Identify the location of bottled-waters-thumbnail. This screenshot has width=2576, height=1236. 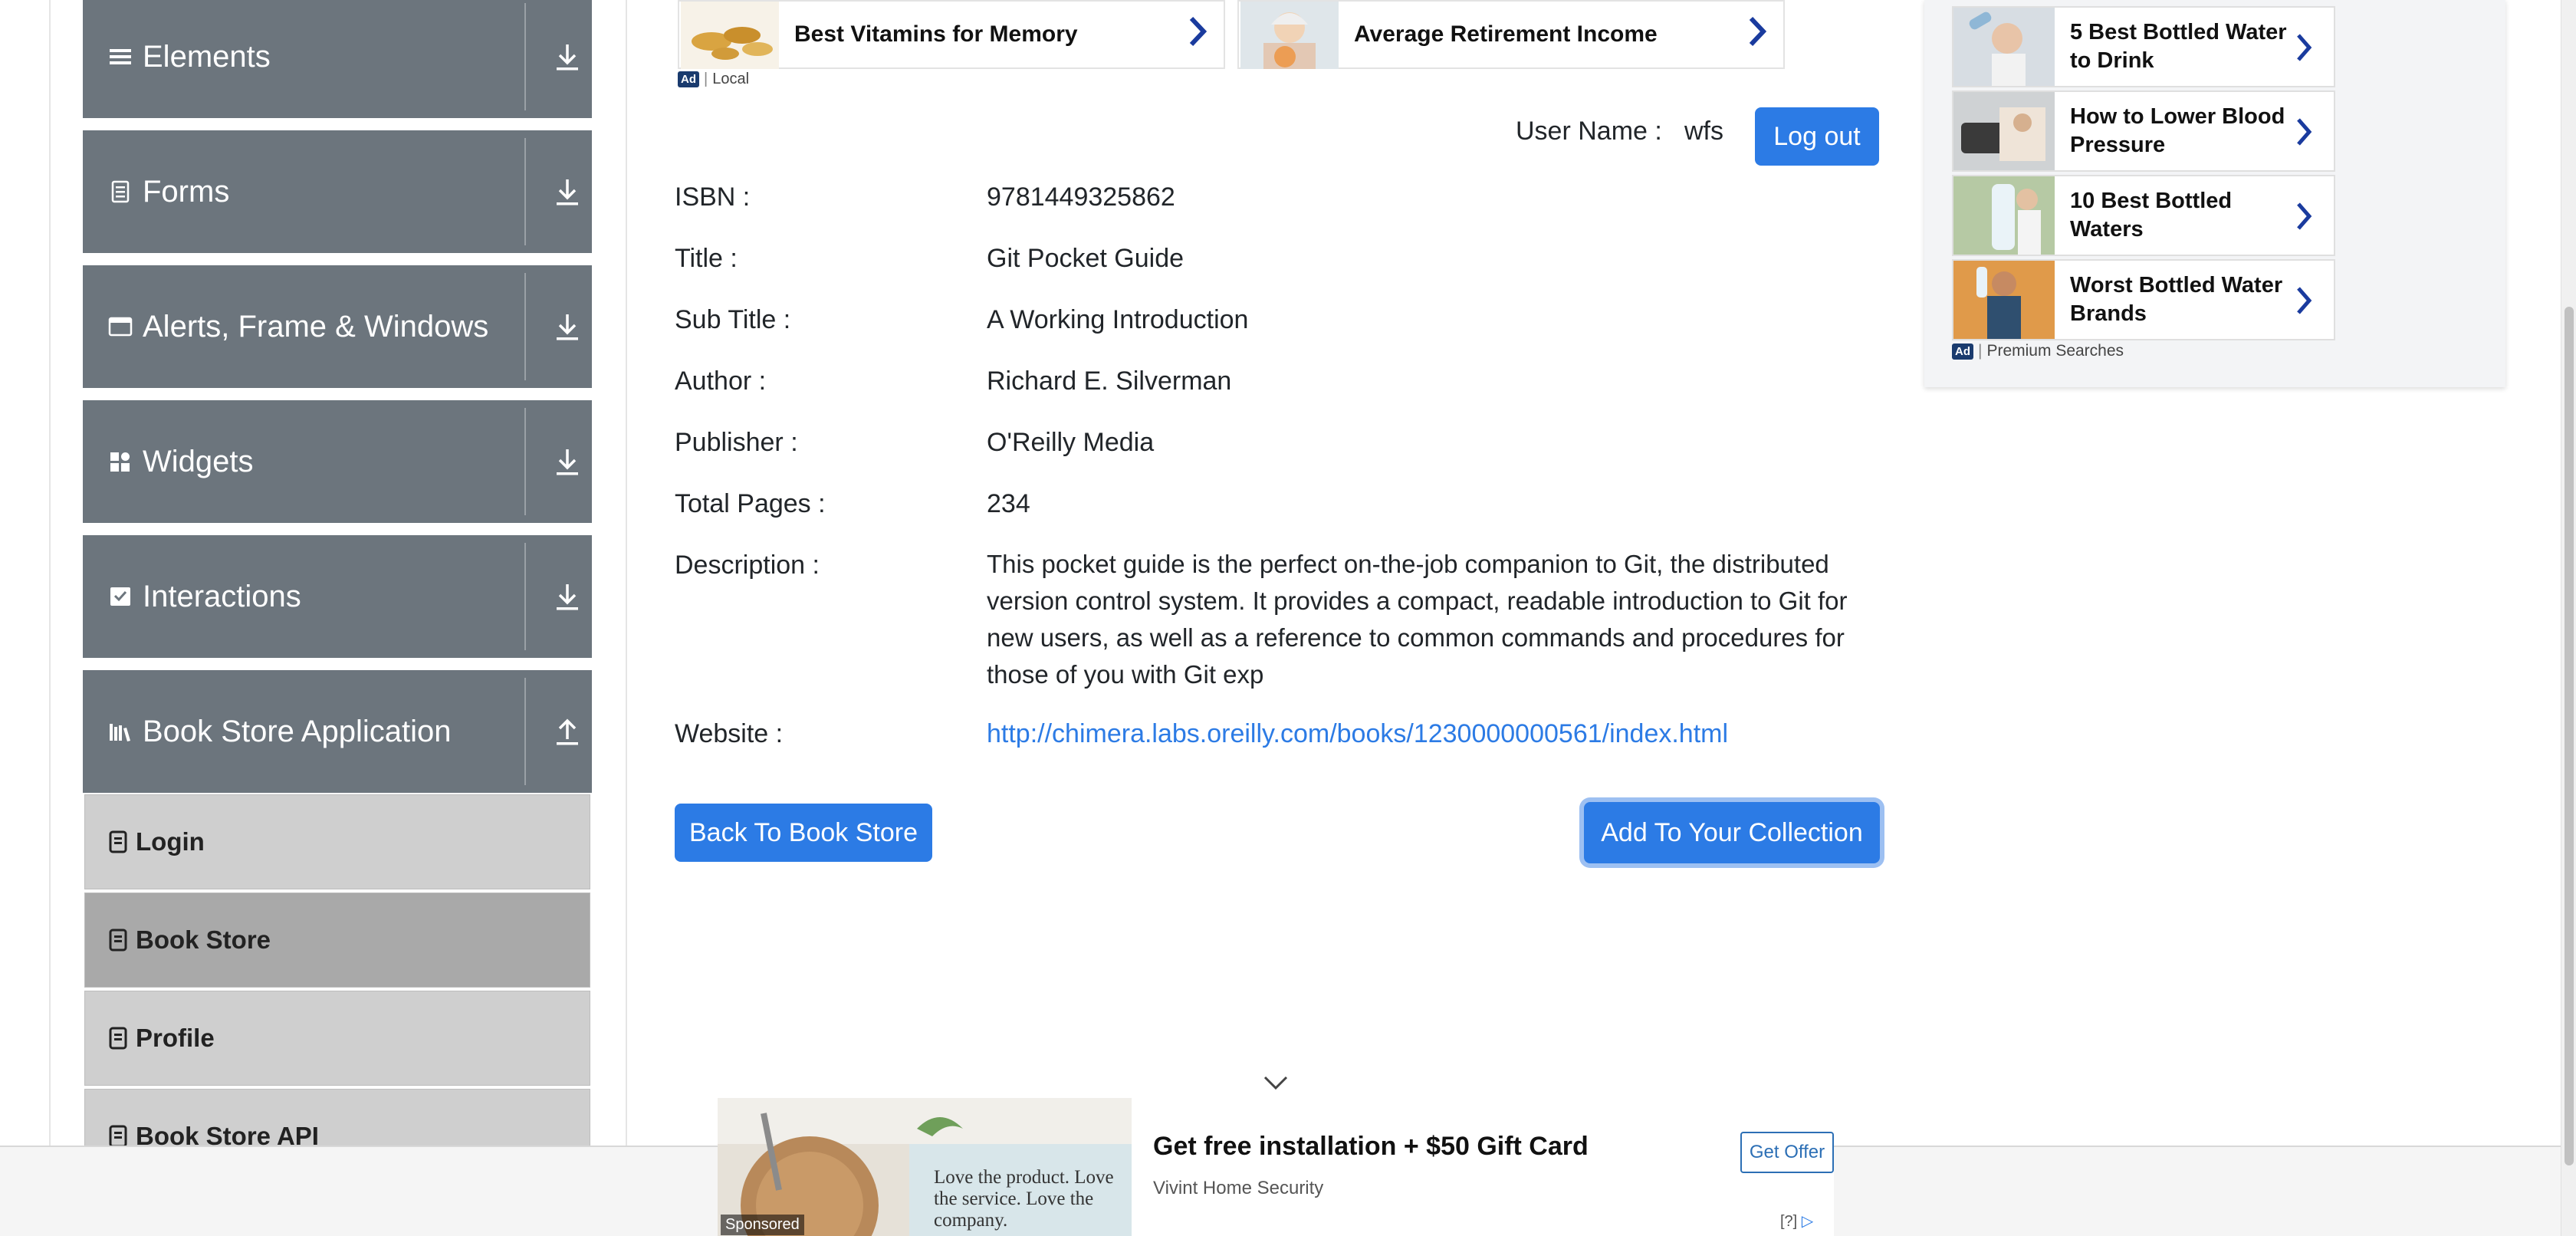
(2004, 215).